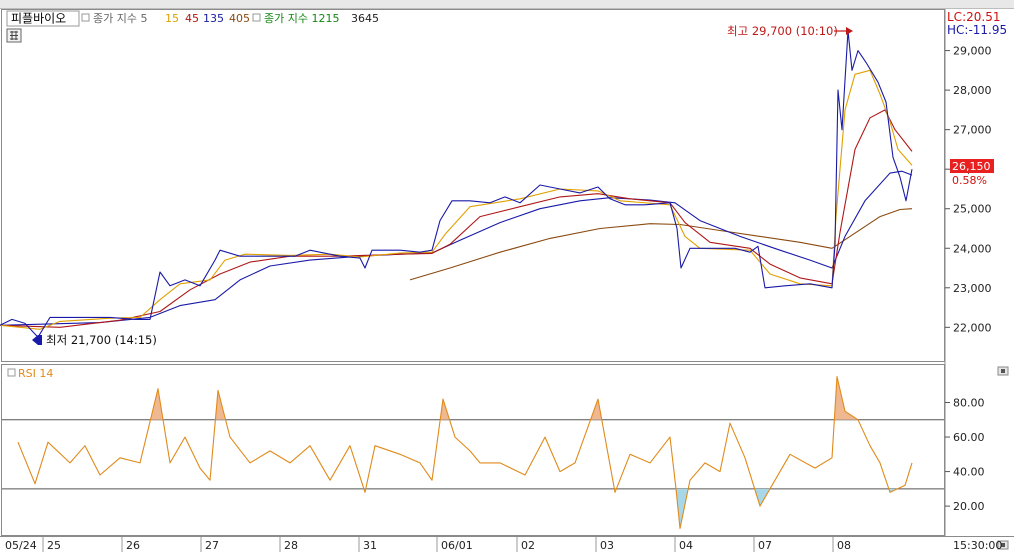 The height and width of the screenshot is (560, 1014). Describe the element at coordinates (977, 545) in the screenshot. I see `time-axis-end-label: 15:30:00` at that location.